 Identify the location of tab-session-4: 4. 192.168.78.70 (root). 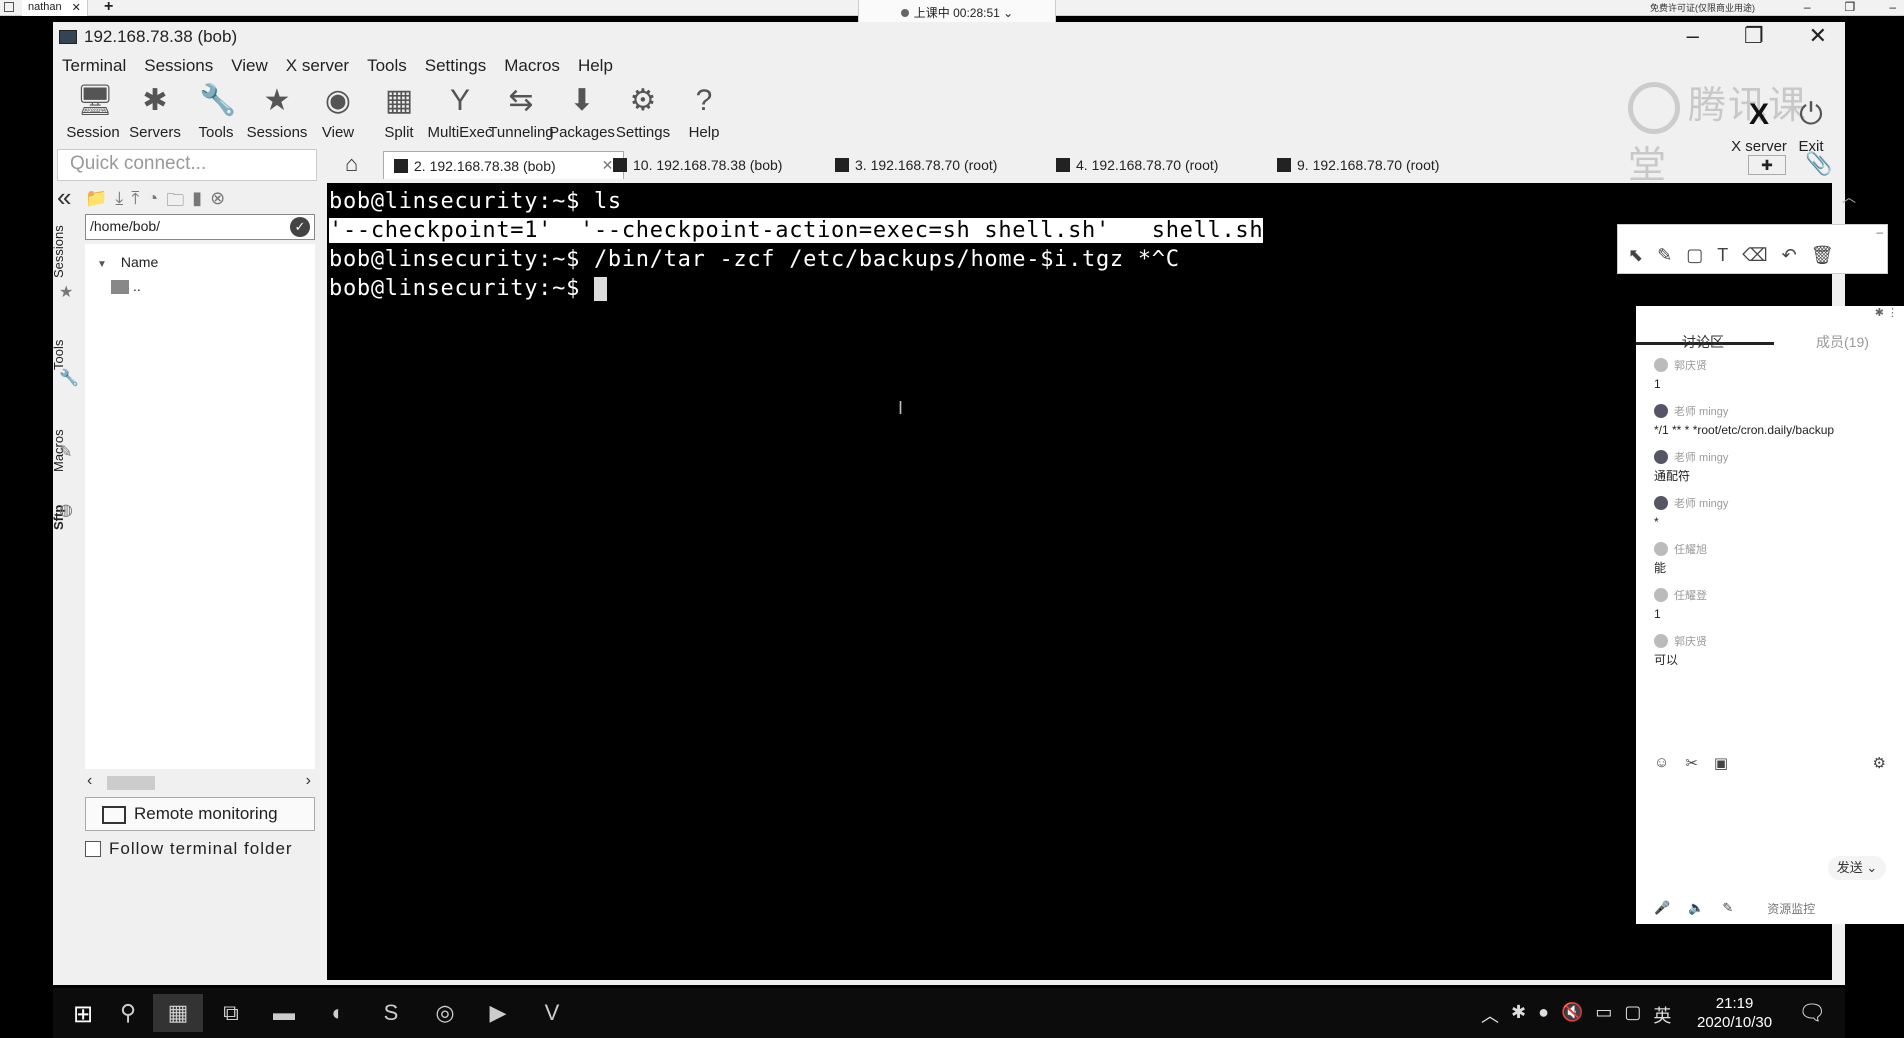
(1137, 165).